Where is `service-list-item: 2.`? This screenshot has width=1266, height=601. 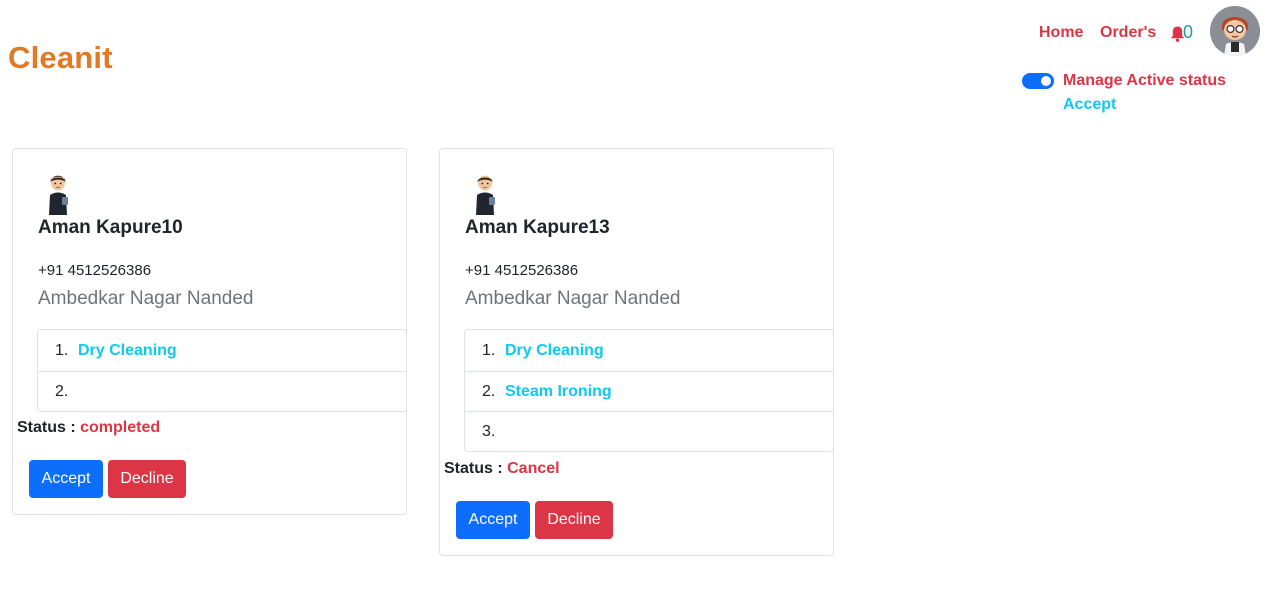
service-list-item: 2. is located at coordinates (222, 391).